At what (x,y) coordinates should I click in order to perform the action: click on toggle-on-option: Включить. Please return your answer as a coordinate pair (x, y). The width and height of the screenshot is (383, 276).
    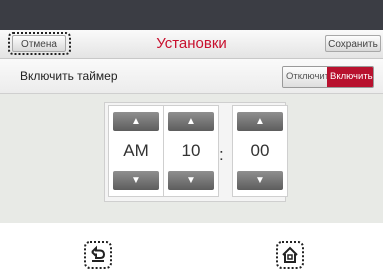
    Looking at the image, I should click on (350, 77).